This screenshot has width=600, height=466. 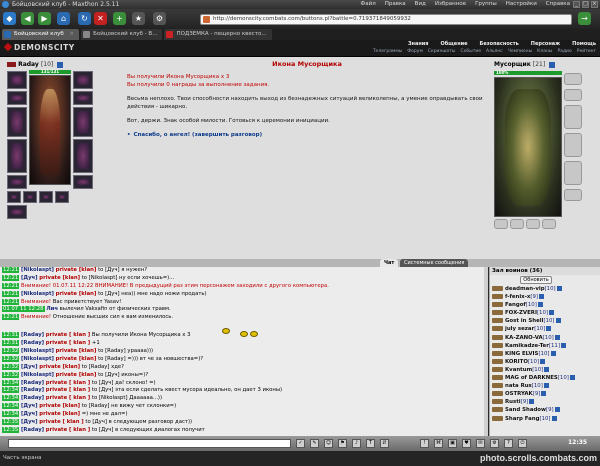 I want to click on refresh-icon: ↻, so click(x=84, y=18).